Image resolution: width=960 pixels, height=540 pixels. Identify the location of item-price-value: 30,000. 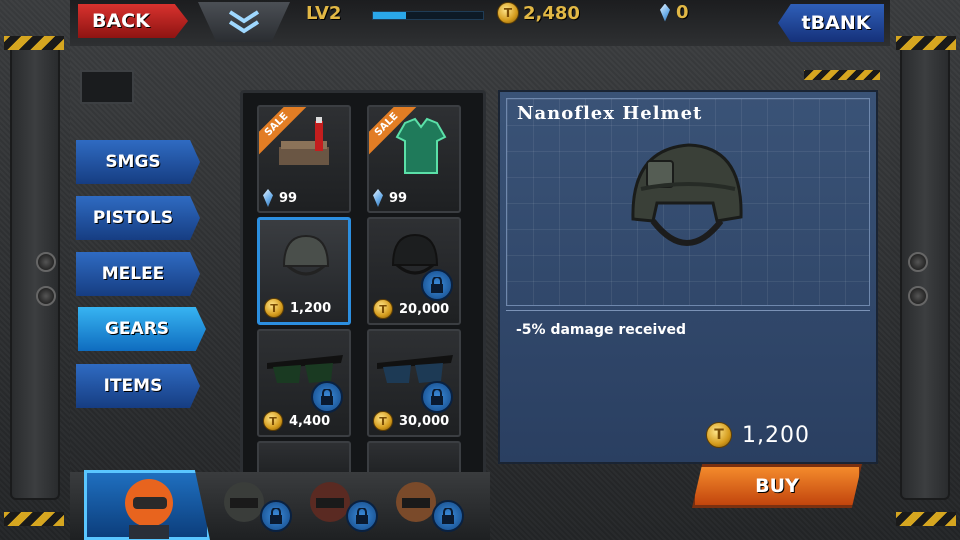
(424, 421).